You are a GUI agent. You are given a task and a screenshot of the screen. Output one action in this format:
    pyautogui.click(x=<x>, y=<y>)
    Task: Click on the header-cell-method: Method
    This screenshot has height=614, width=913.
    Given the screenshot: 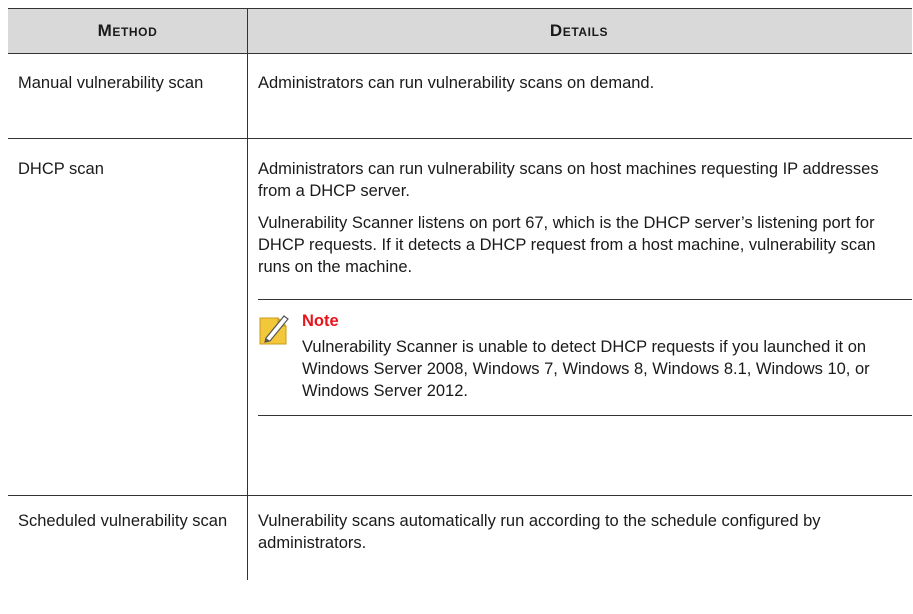 What is the action you would take?
    pyautogui.click(x=128, y=31)
    